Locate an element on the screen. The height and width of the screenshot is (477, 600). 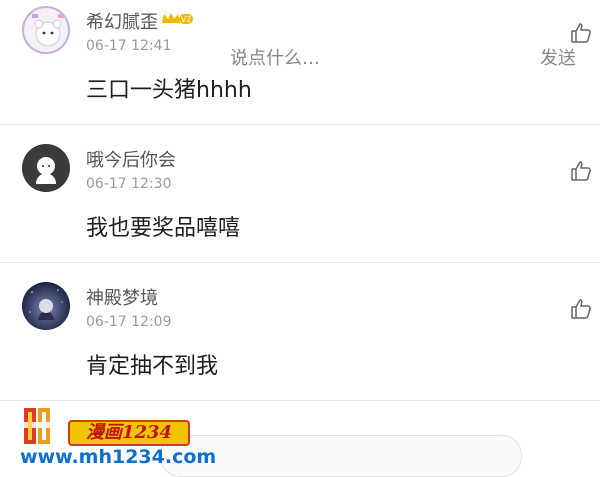
watermark-logo-icon is located at coordinates (41, 427).